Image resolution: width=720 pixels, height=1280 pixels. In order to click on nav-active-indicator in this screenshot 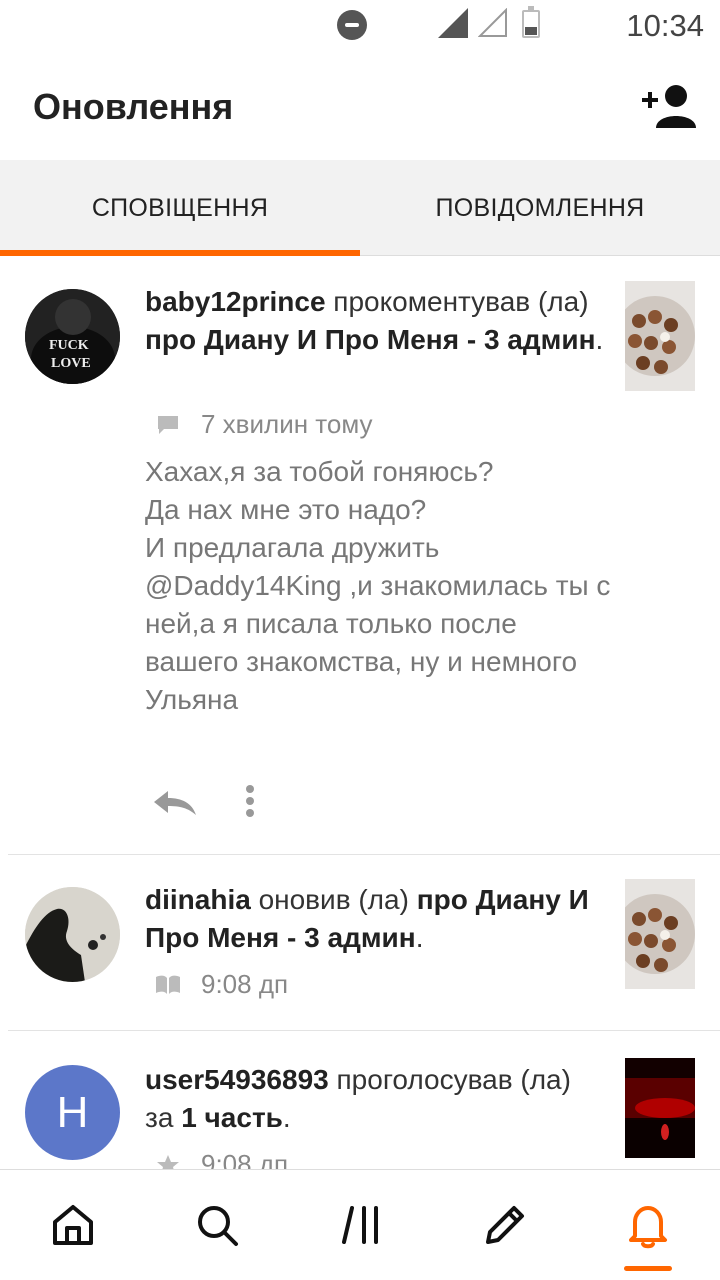, I will do `click(648, 1268)`.